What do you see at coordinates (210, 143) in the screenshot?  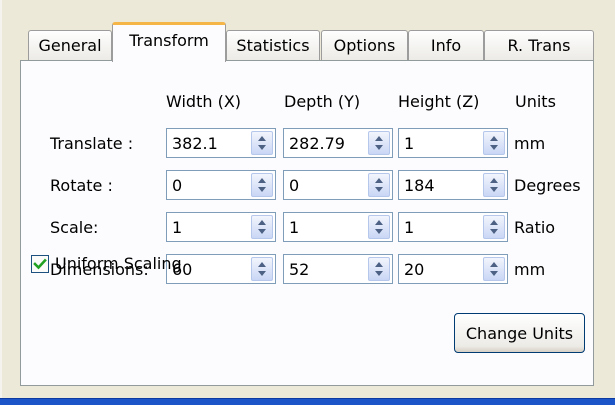 I see `translate-x-input` at bounding box center [210, 143].